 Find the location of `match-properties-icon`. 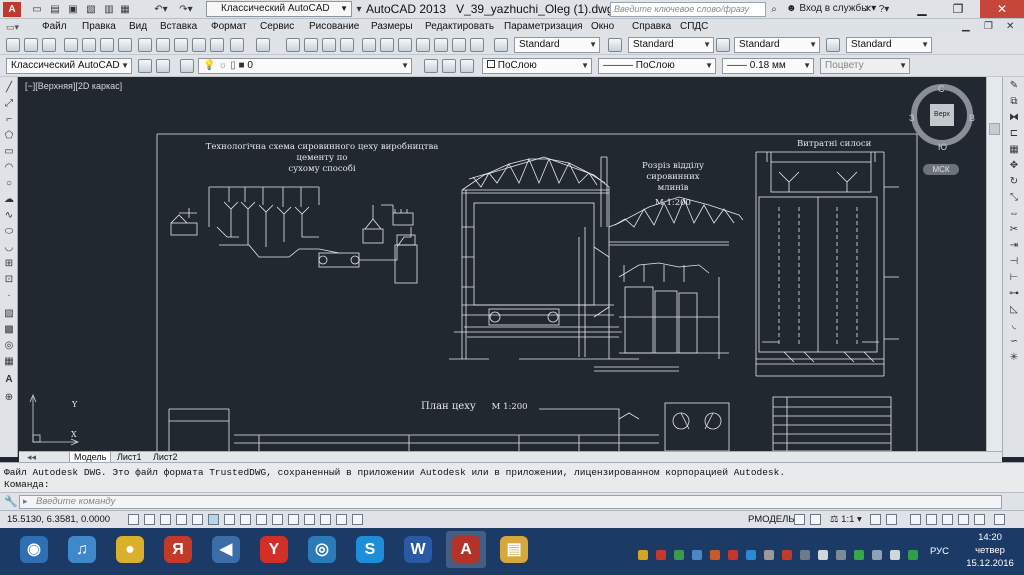

match-properties-icon is located at coordinates (199, 45).